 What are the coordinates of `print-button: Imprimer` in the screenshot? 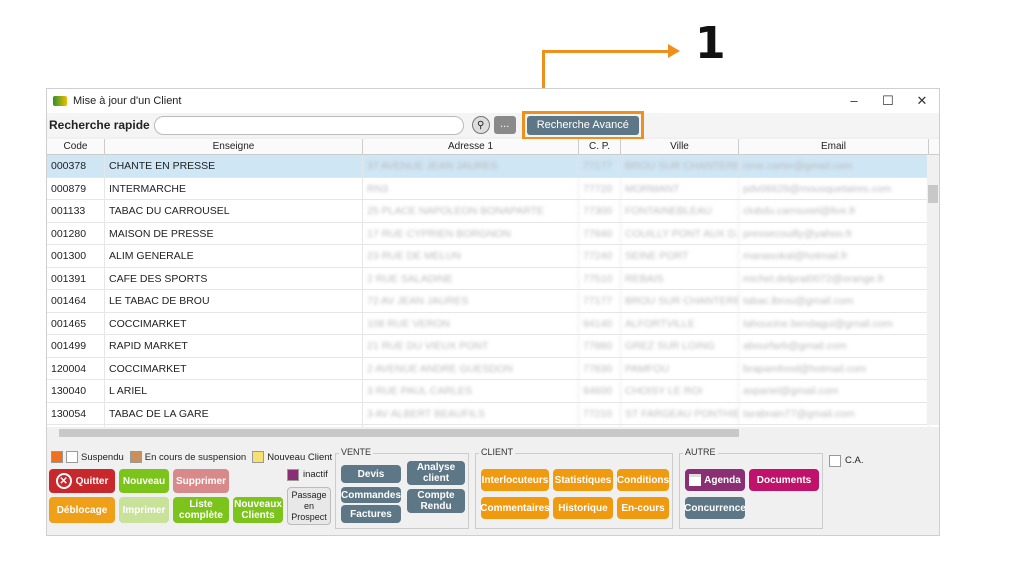 It's located at (144, 510).